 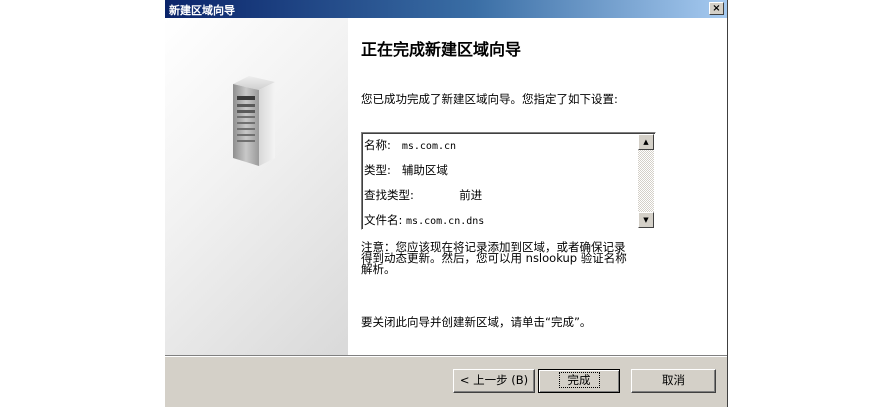 I want to click on title-bar: 新建区域向导 ×, so click(x=446, y=9).